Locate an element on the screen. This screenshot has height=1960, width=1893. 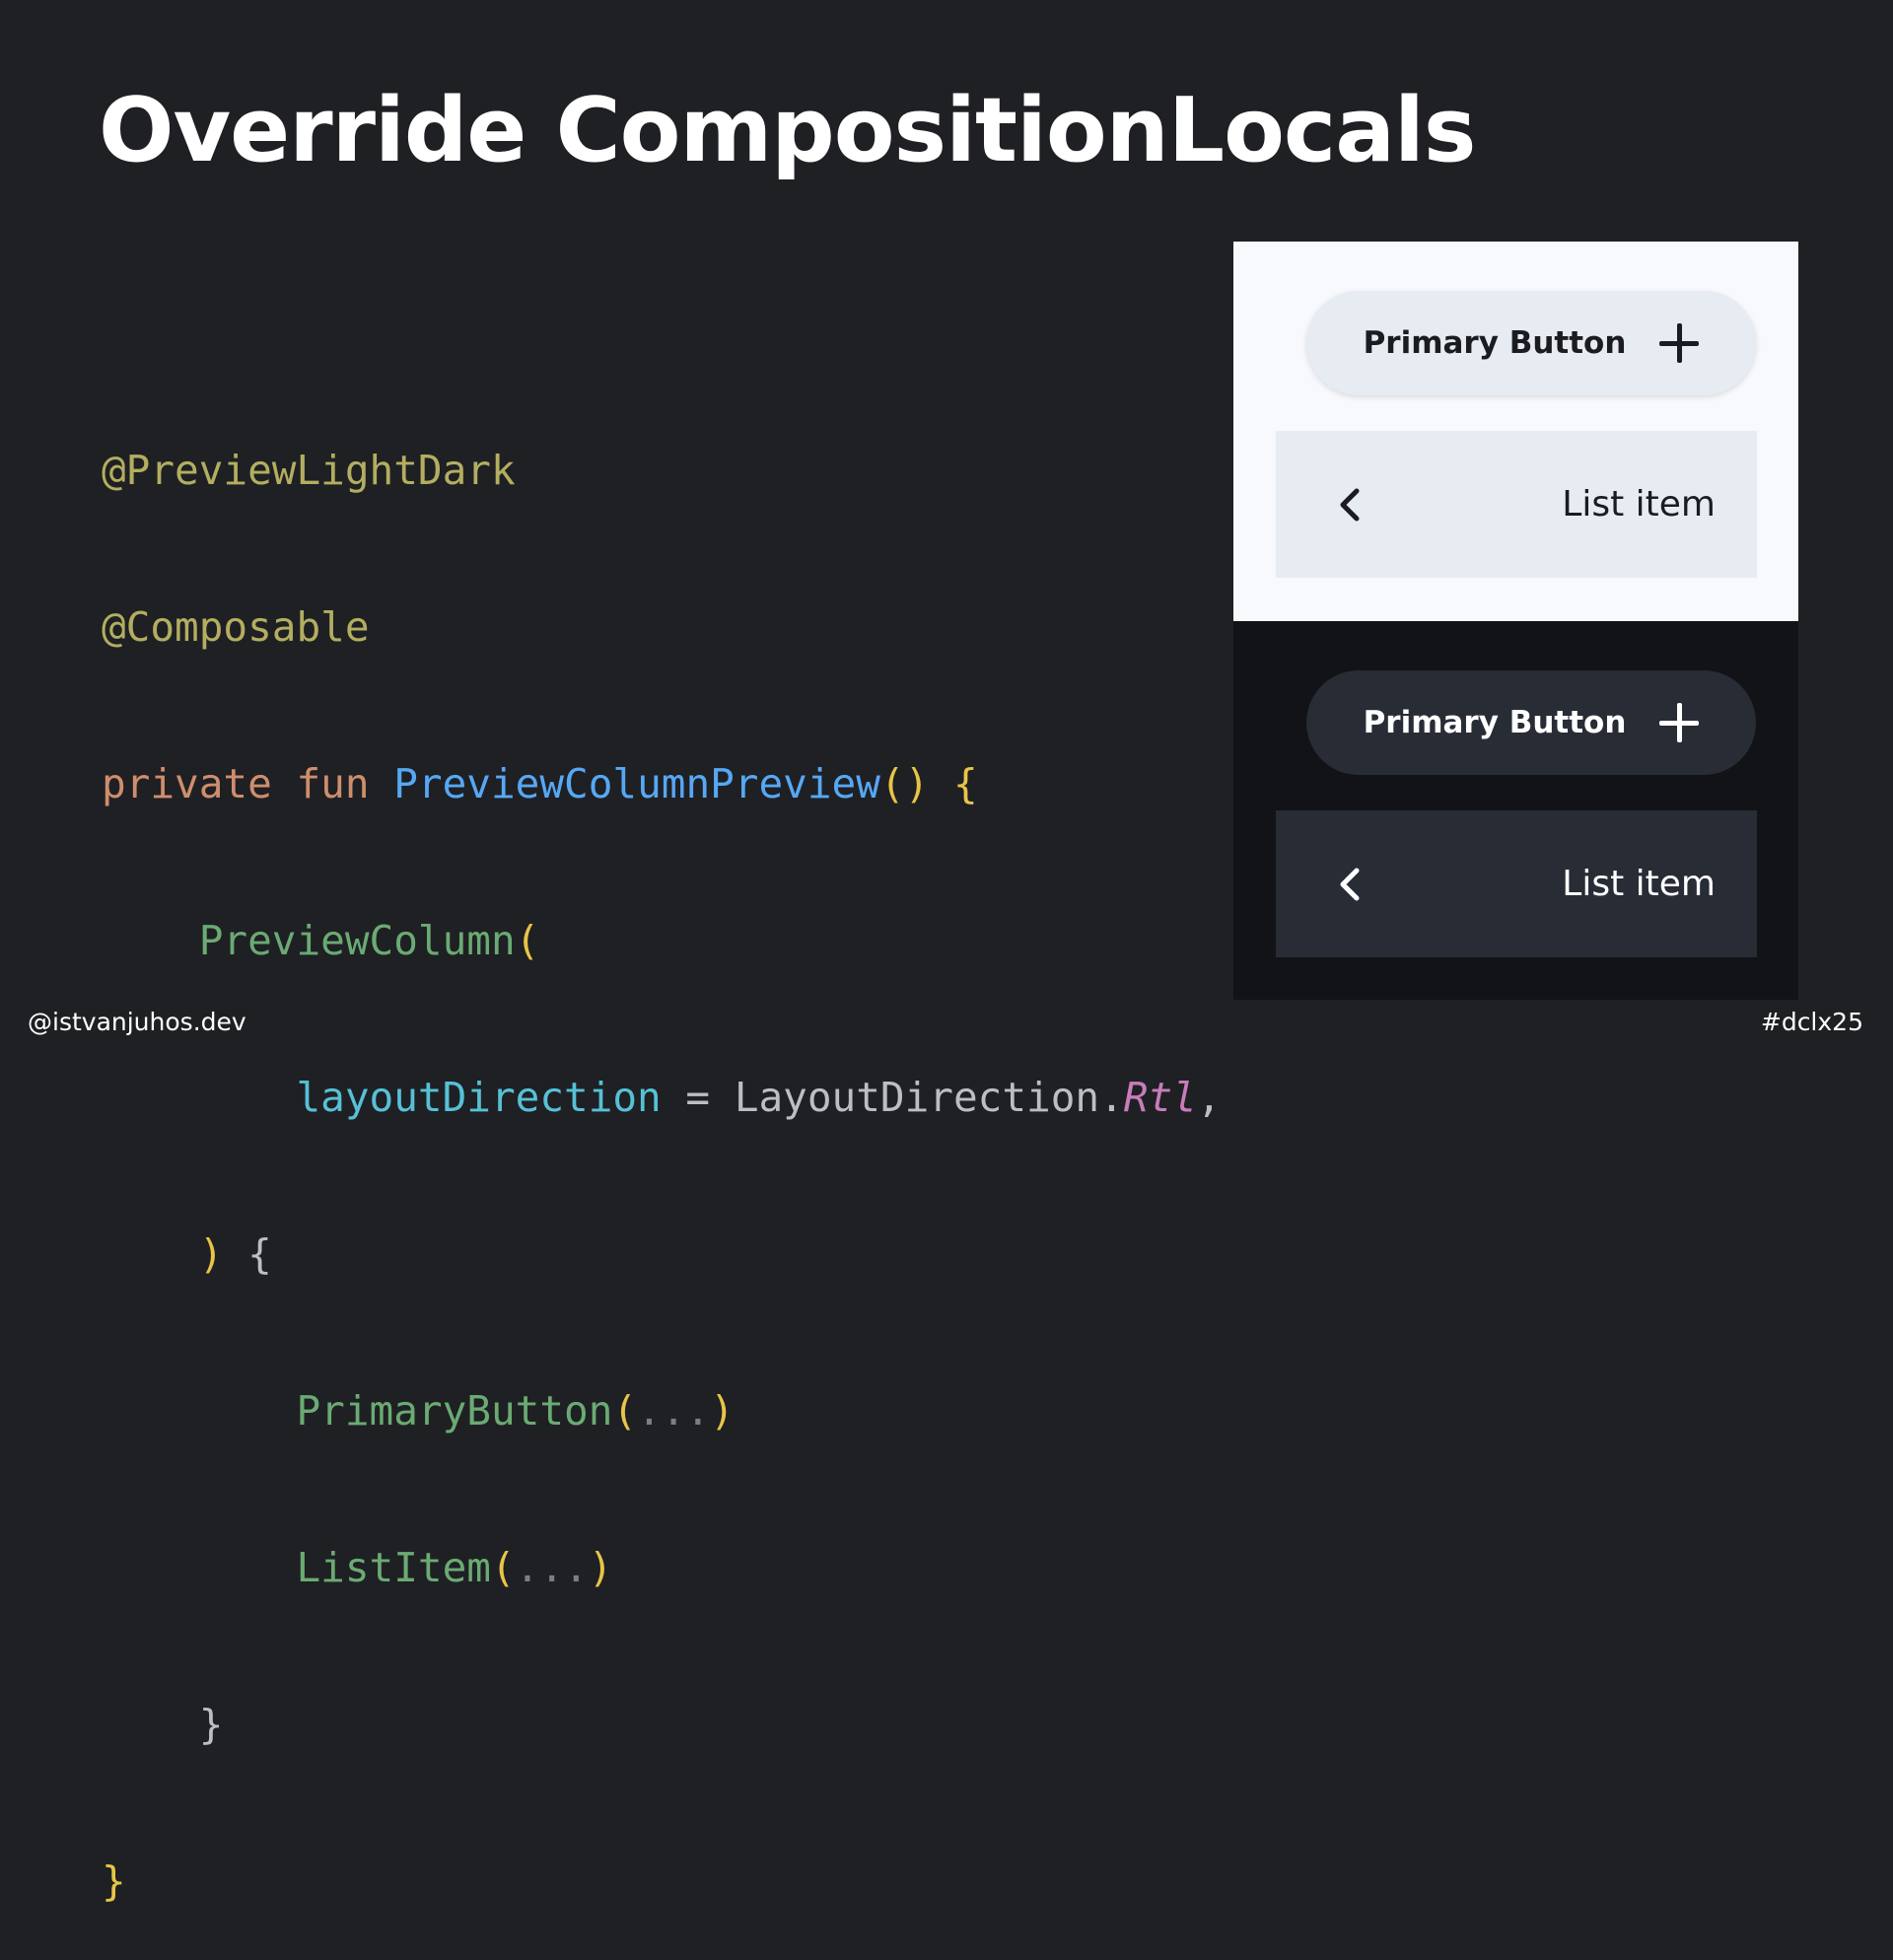
list-item-light: List item is located at coordinates (1517, 504).